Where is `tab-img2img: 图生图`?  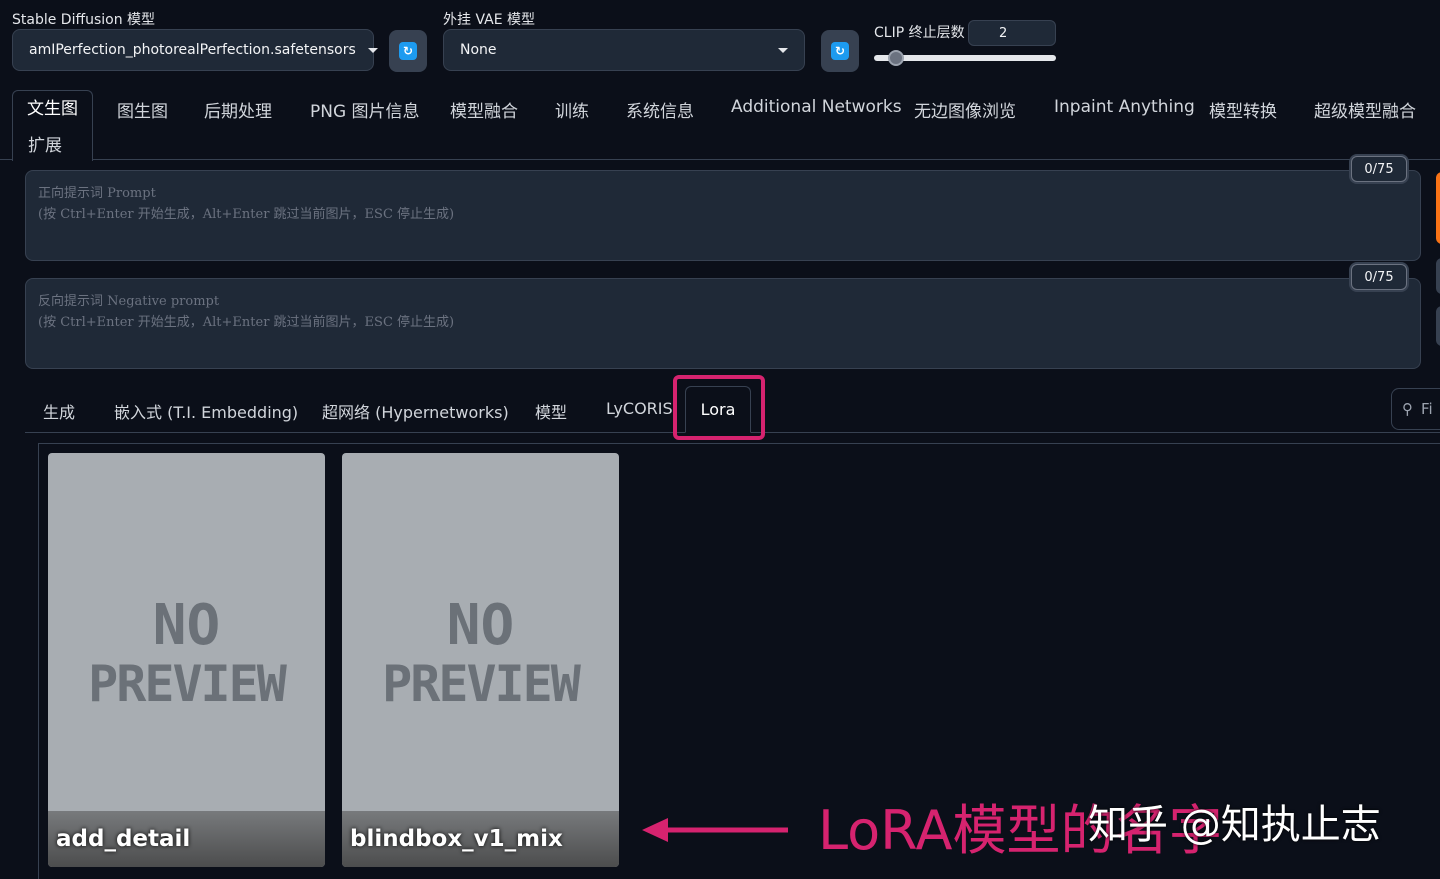
tab-img2img: 图生图 is located at coordinates (142, 109).